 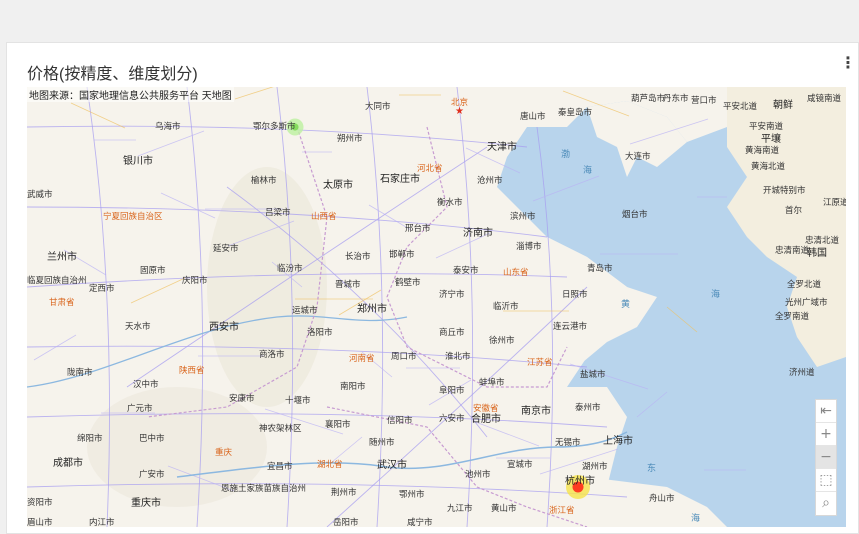 What do you see at coordinates (502, 147) in the screenshot?
I see `city-label: 天津市` at bounding box center [502, 147].